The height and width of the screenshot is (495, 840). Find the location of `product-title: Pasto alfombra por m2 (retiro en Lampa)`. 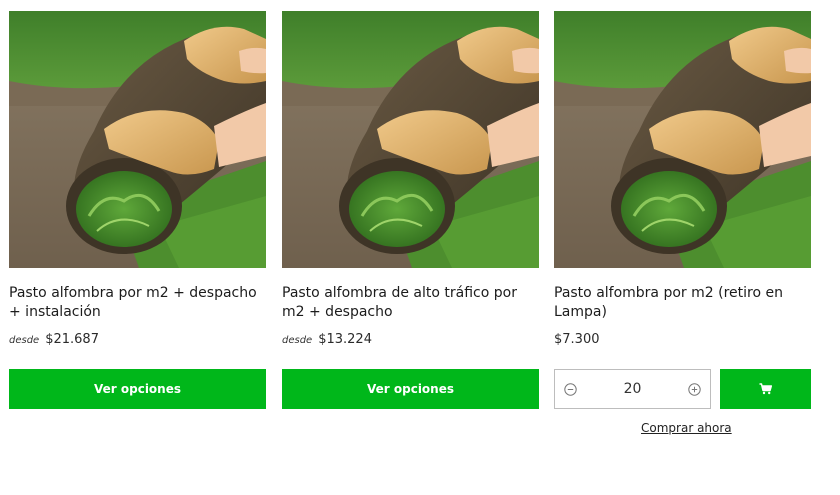

product-title: Pasto alfombra por m2 (retiro en Lampa) is located at coordinates (682, 304).